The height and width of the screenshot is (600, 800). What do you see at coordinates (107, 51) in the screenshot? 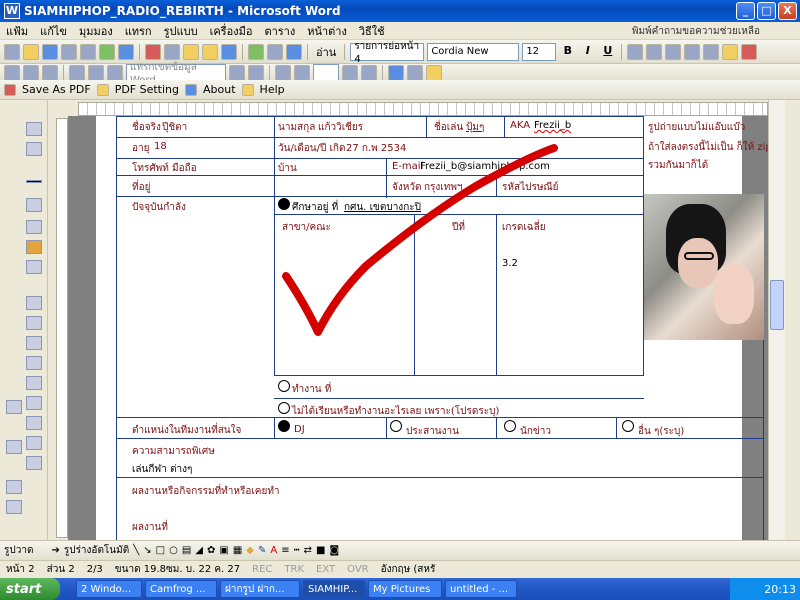
I see `print-preview-icon` at bounding box center [107, 51].